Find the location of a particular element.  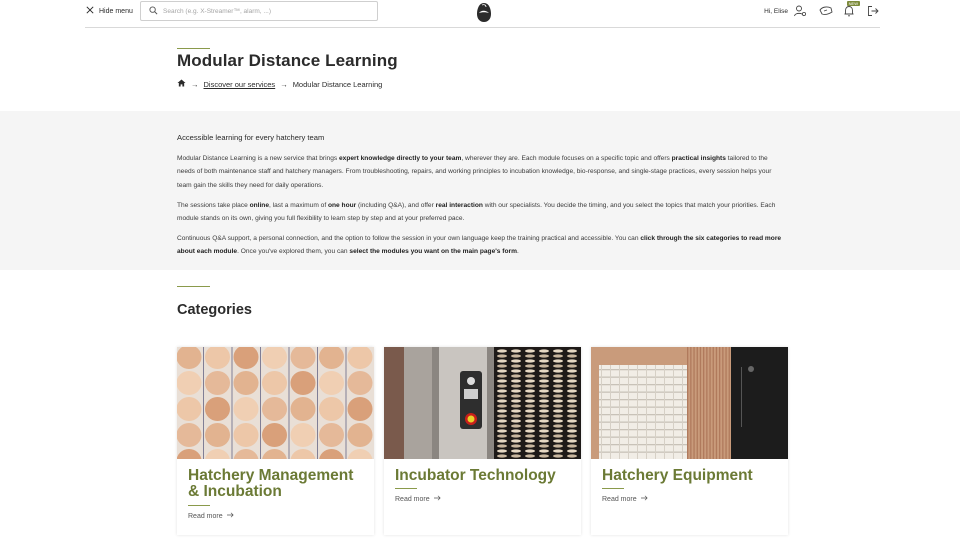

category-card-title: Incubator Technology is located at coordinates (485, 476).